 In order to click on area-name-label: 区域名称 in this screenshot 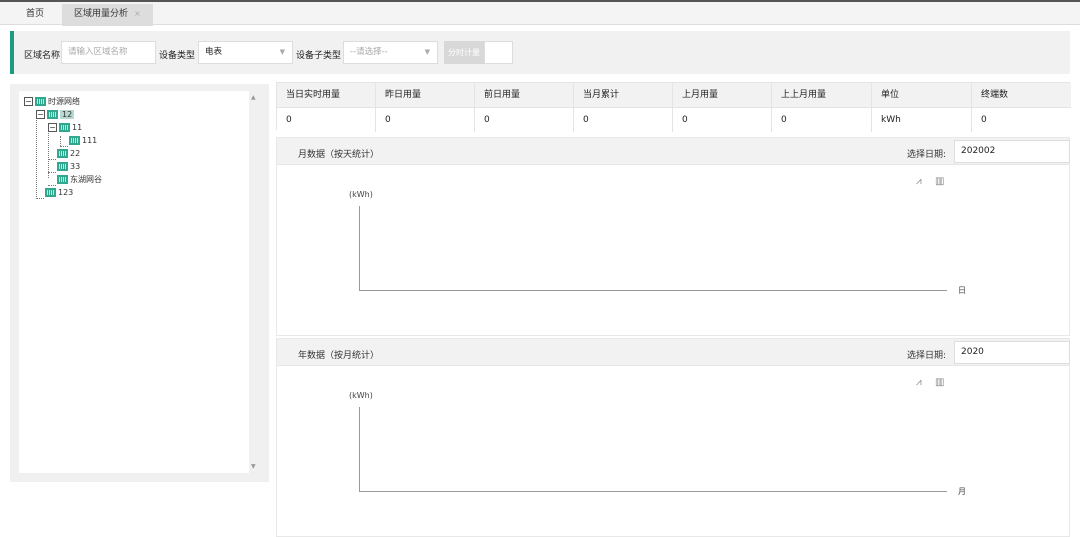, I will do `click(42, 56)`.